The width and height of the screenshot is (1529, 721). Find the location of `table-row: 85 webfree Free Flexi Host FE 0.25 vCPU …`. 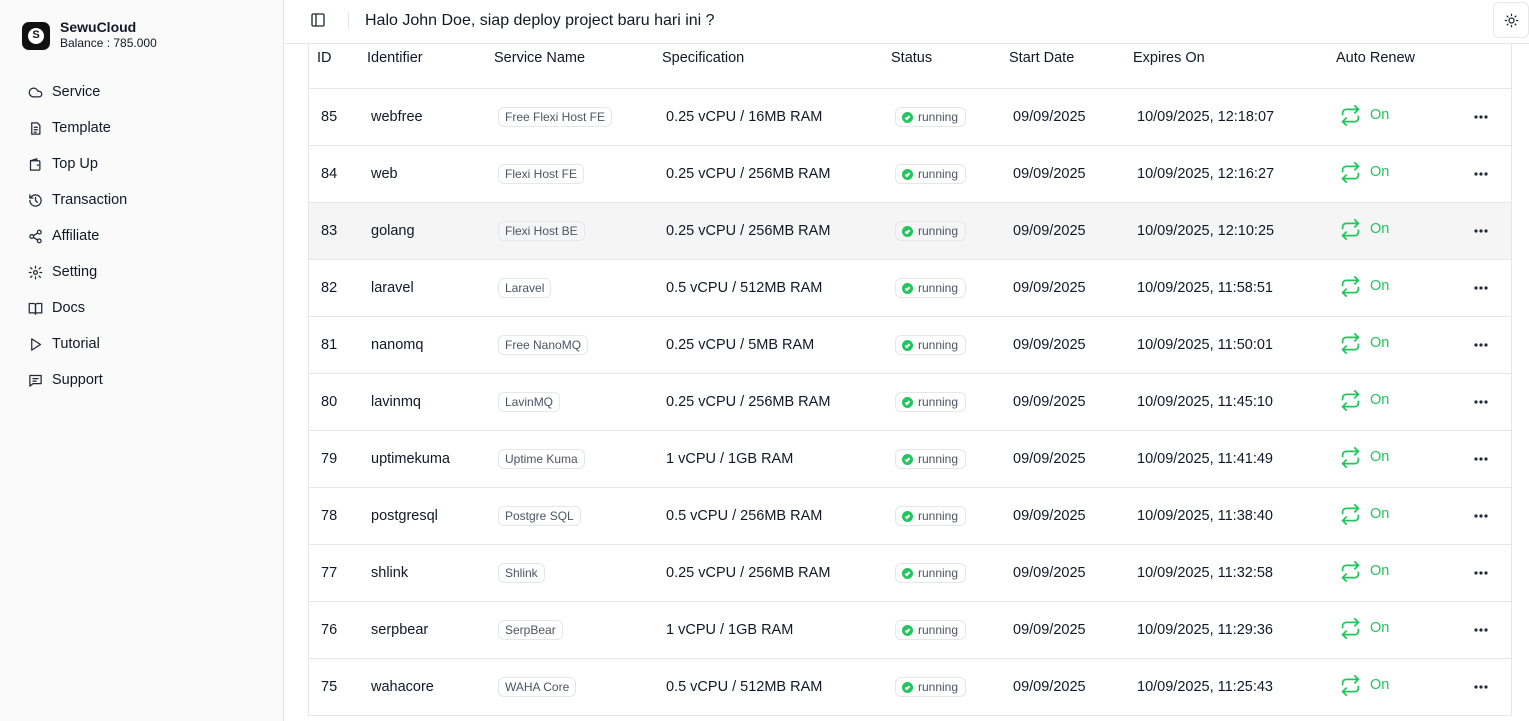

table-row: 85 webfree Free Flexi Host FE 0.25 vCPU … is located at coordinates (910, 117).